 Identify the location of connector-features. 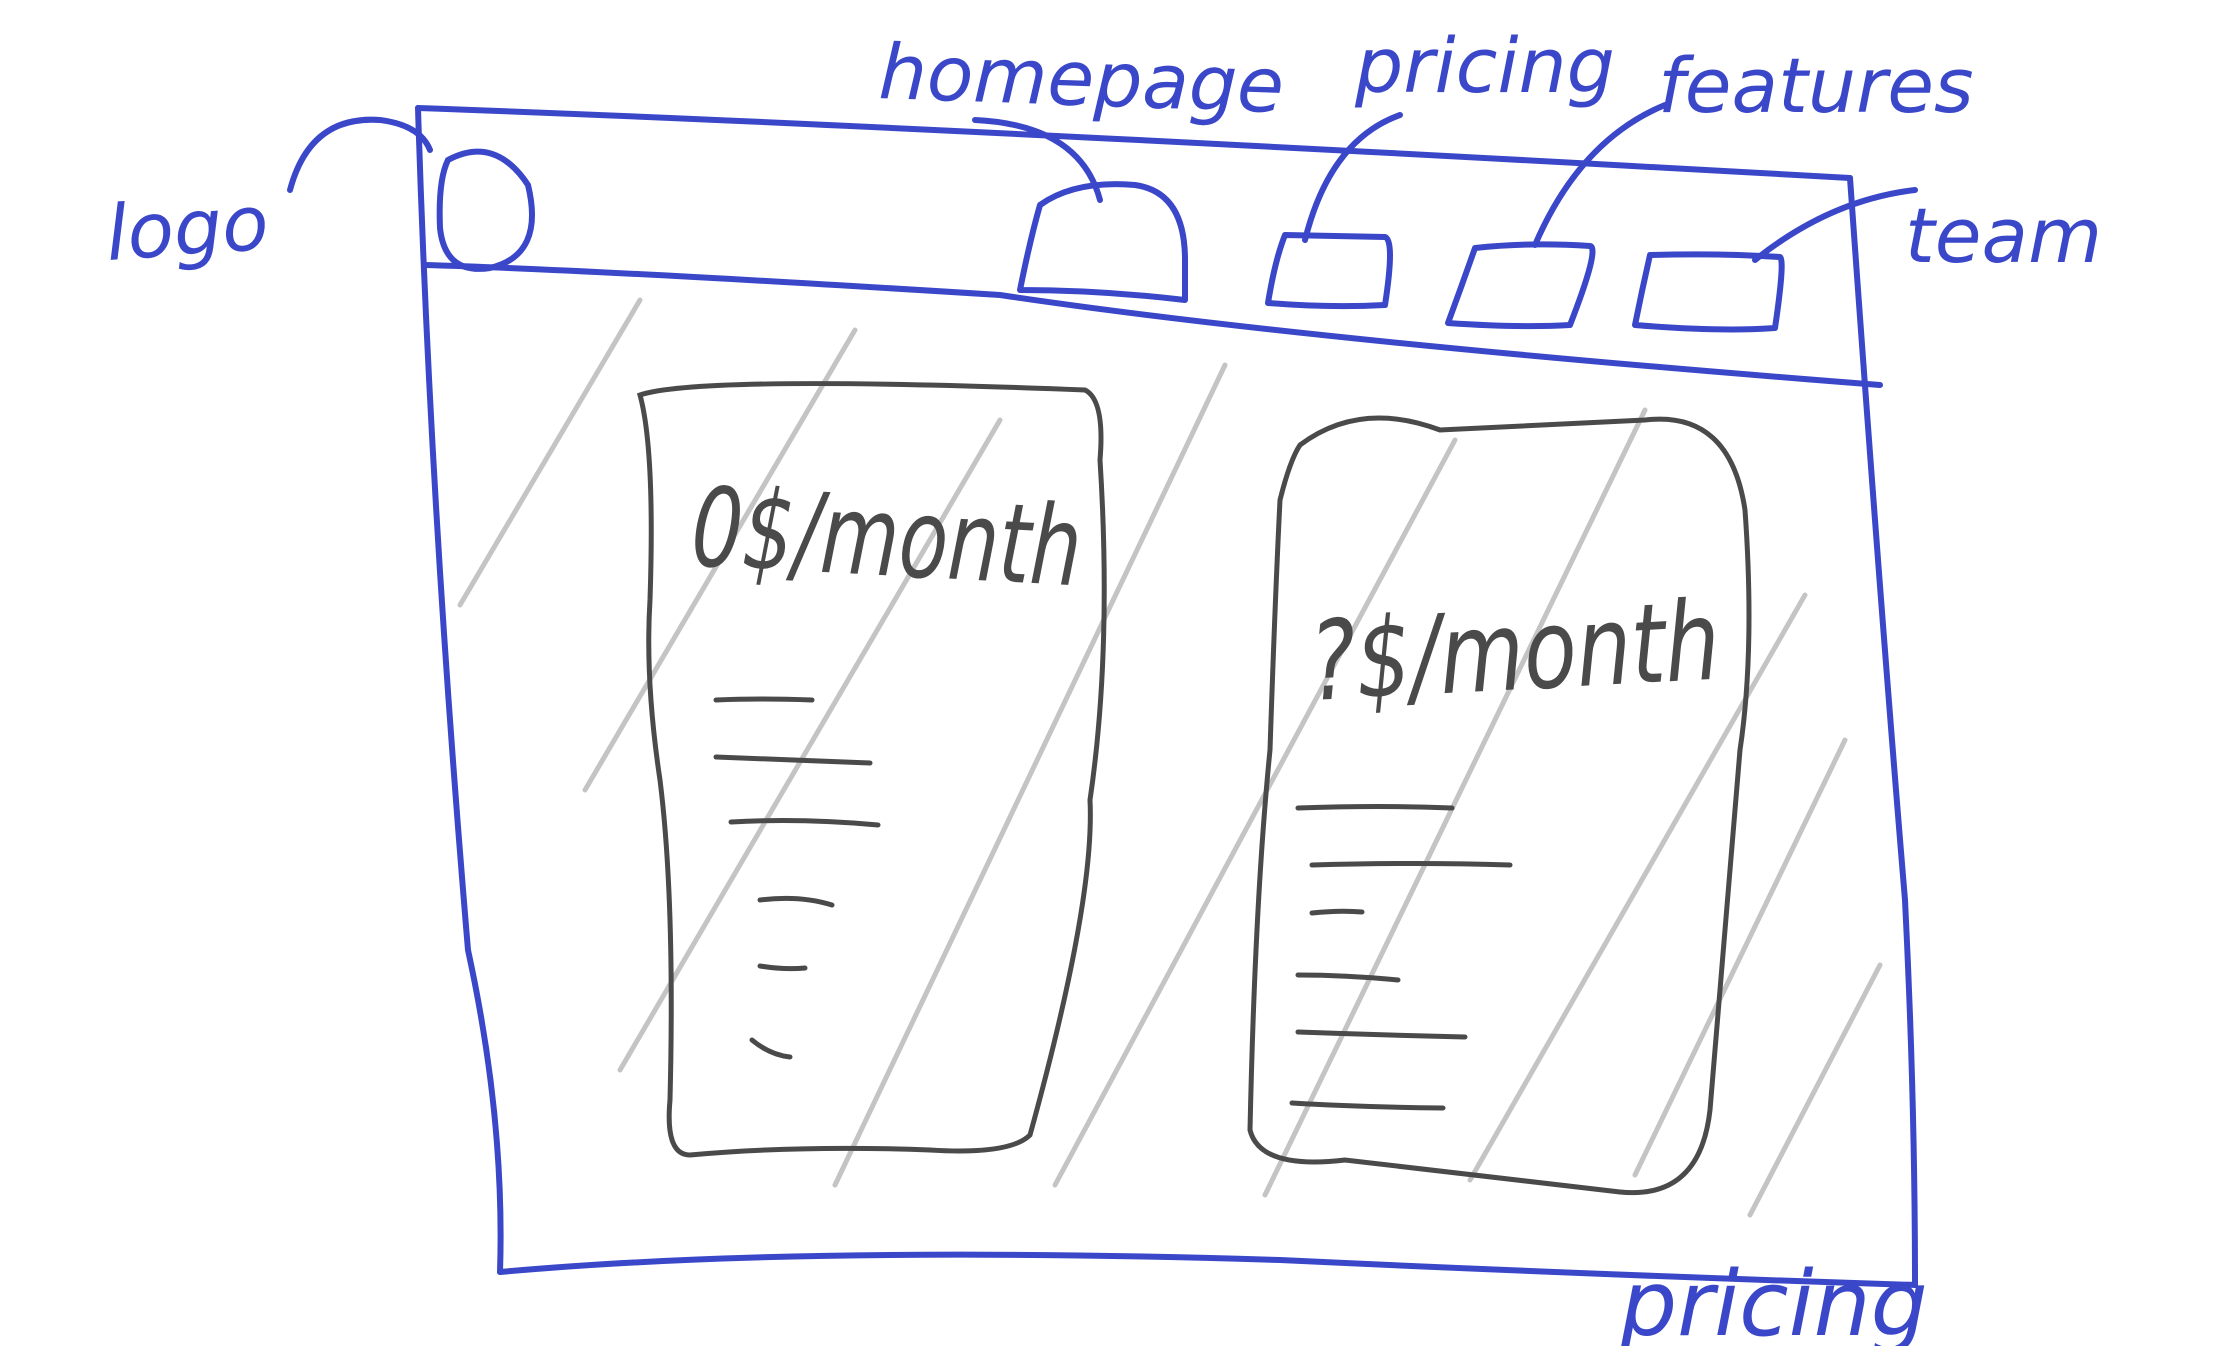
(1600, 175).